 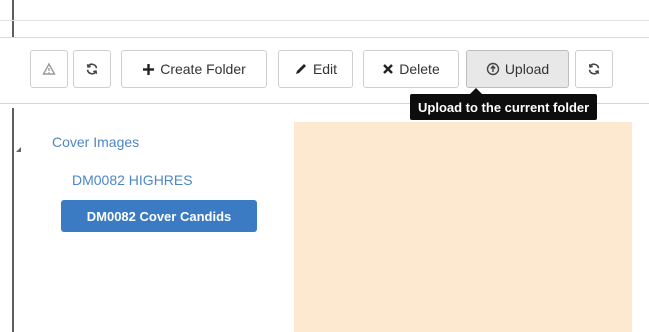 I want to click on warning-icon, so click(x=49, y=69).